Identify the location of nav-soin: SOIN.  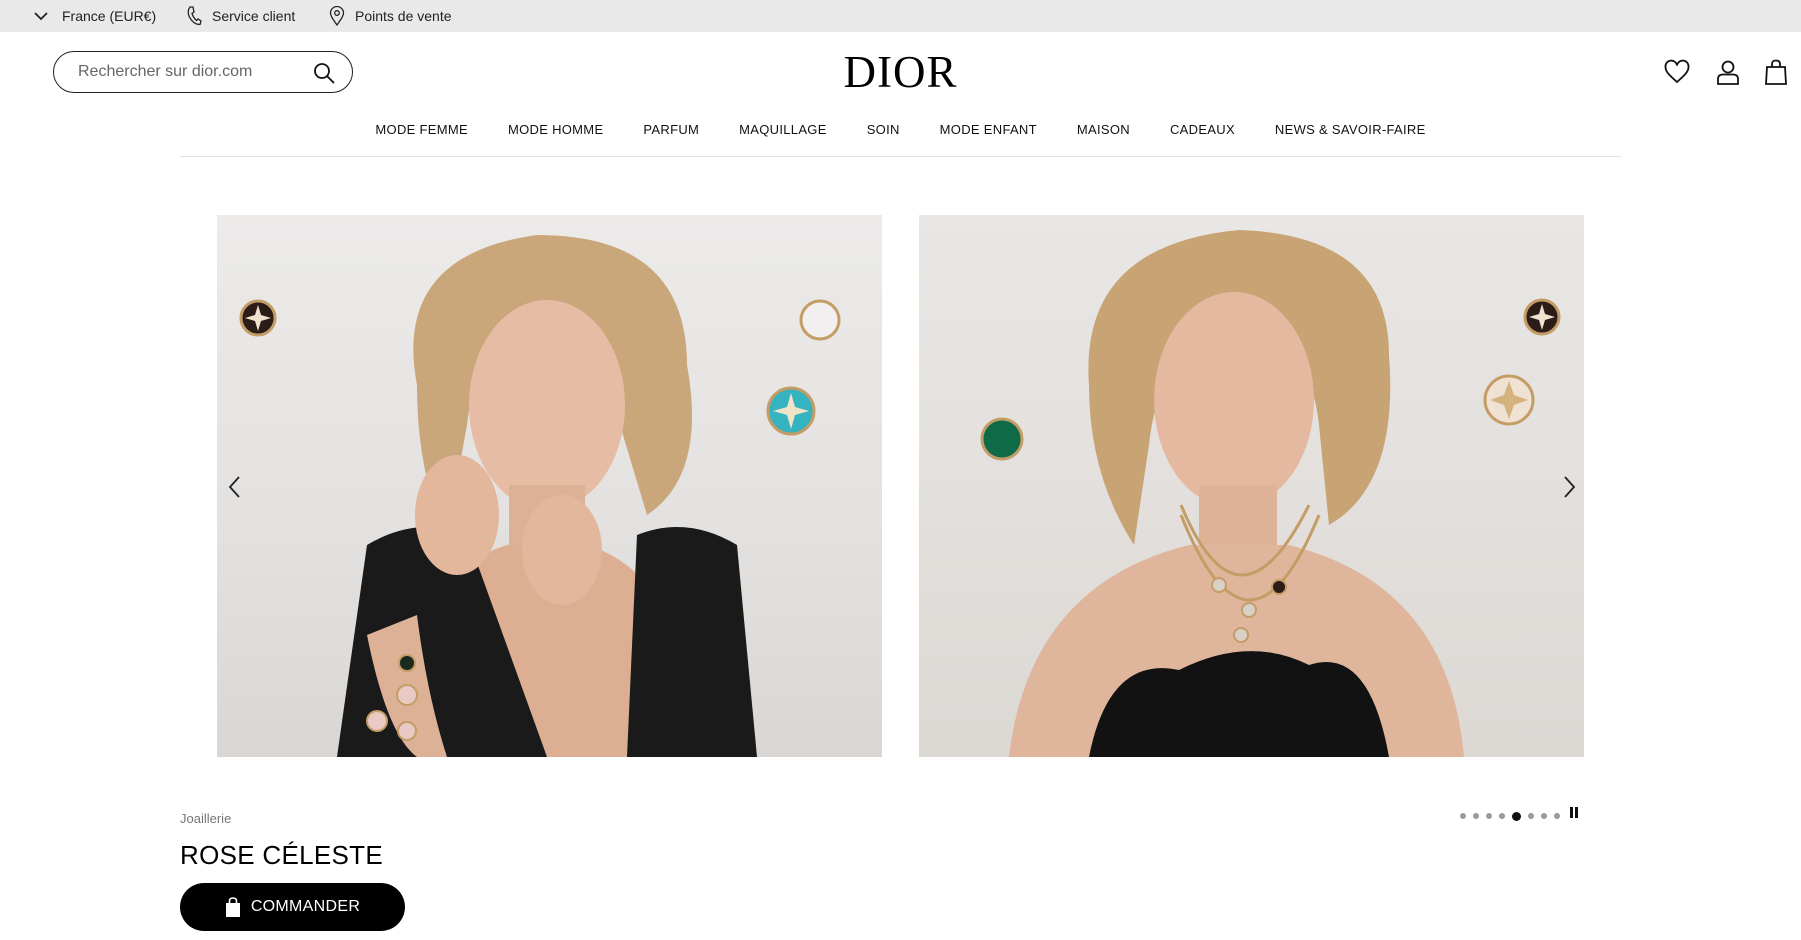
(883, 135).